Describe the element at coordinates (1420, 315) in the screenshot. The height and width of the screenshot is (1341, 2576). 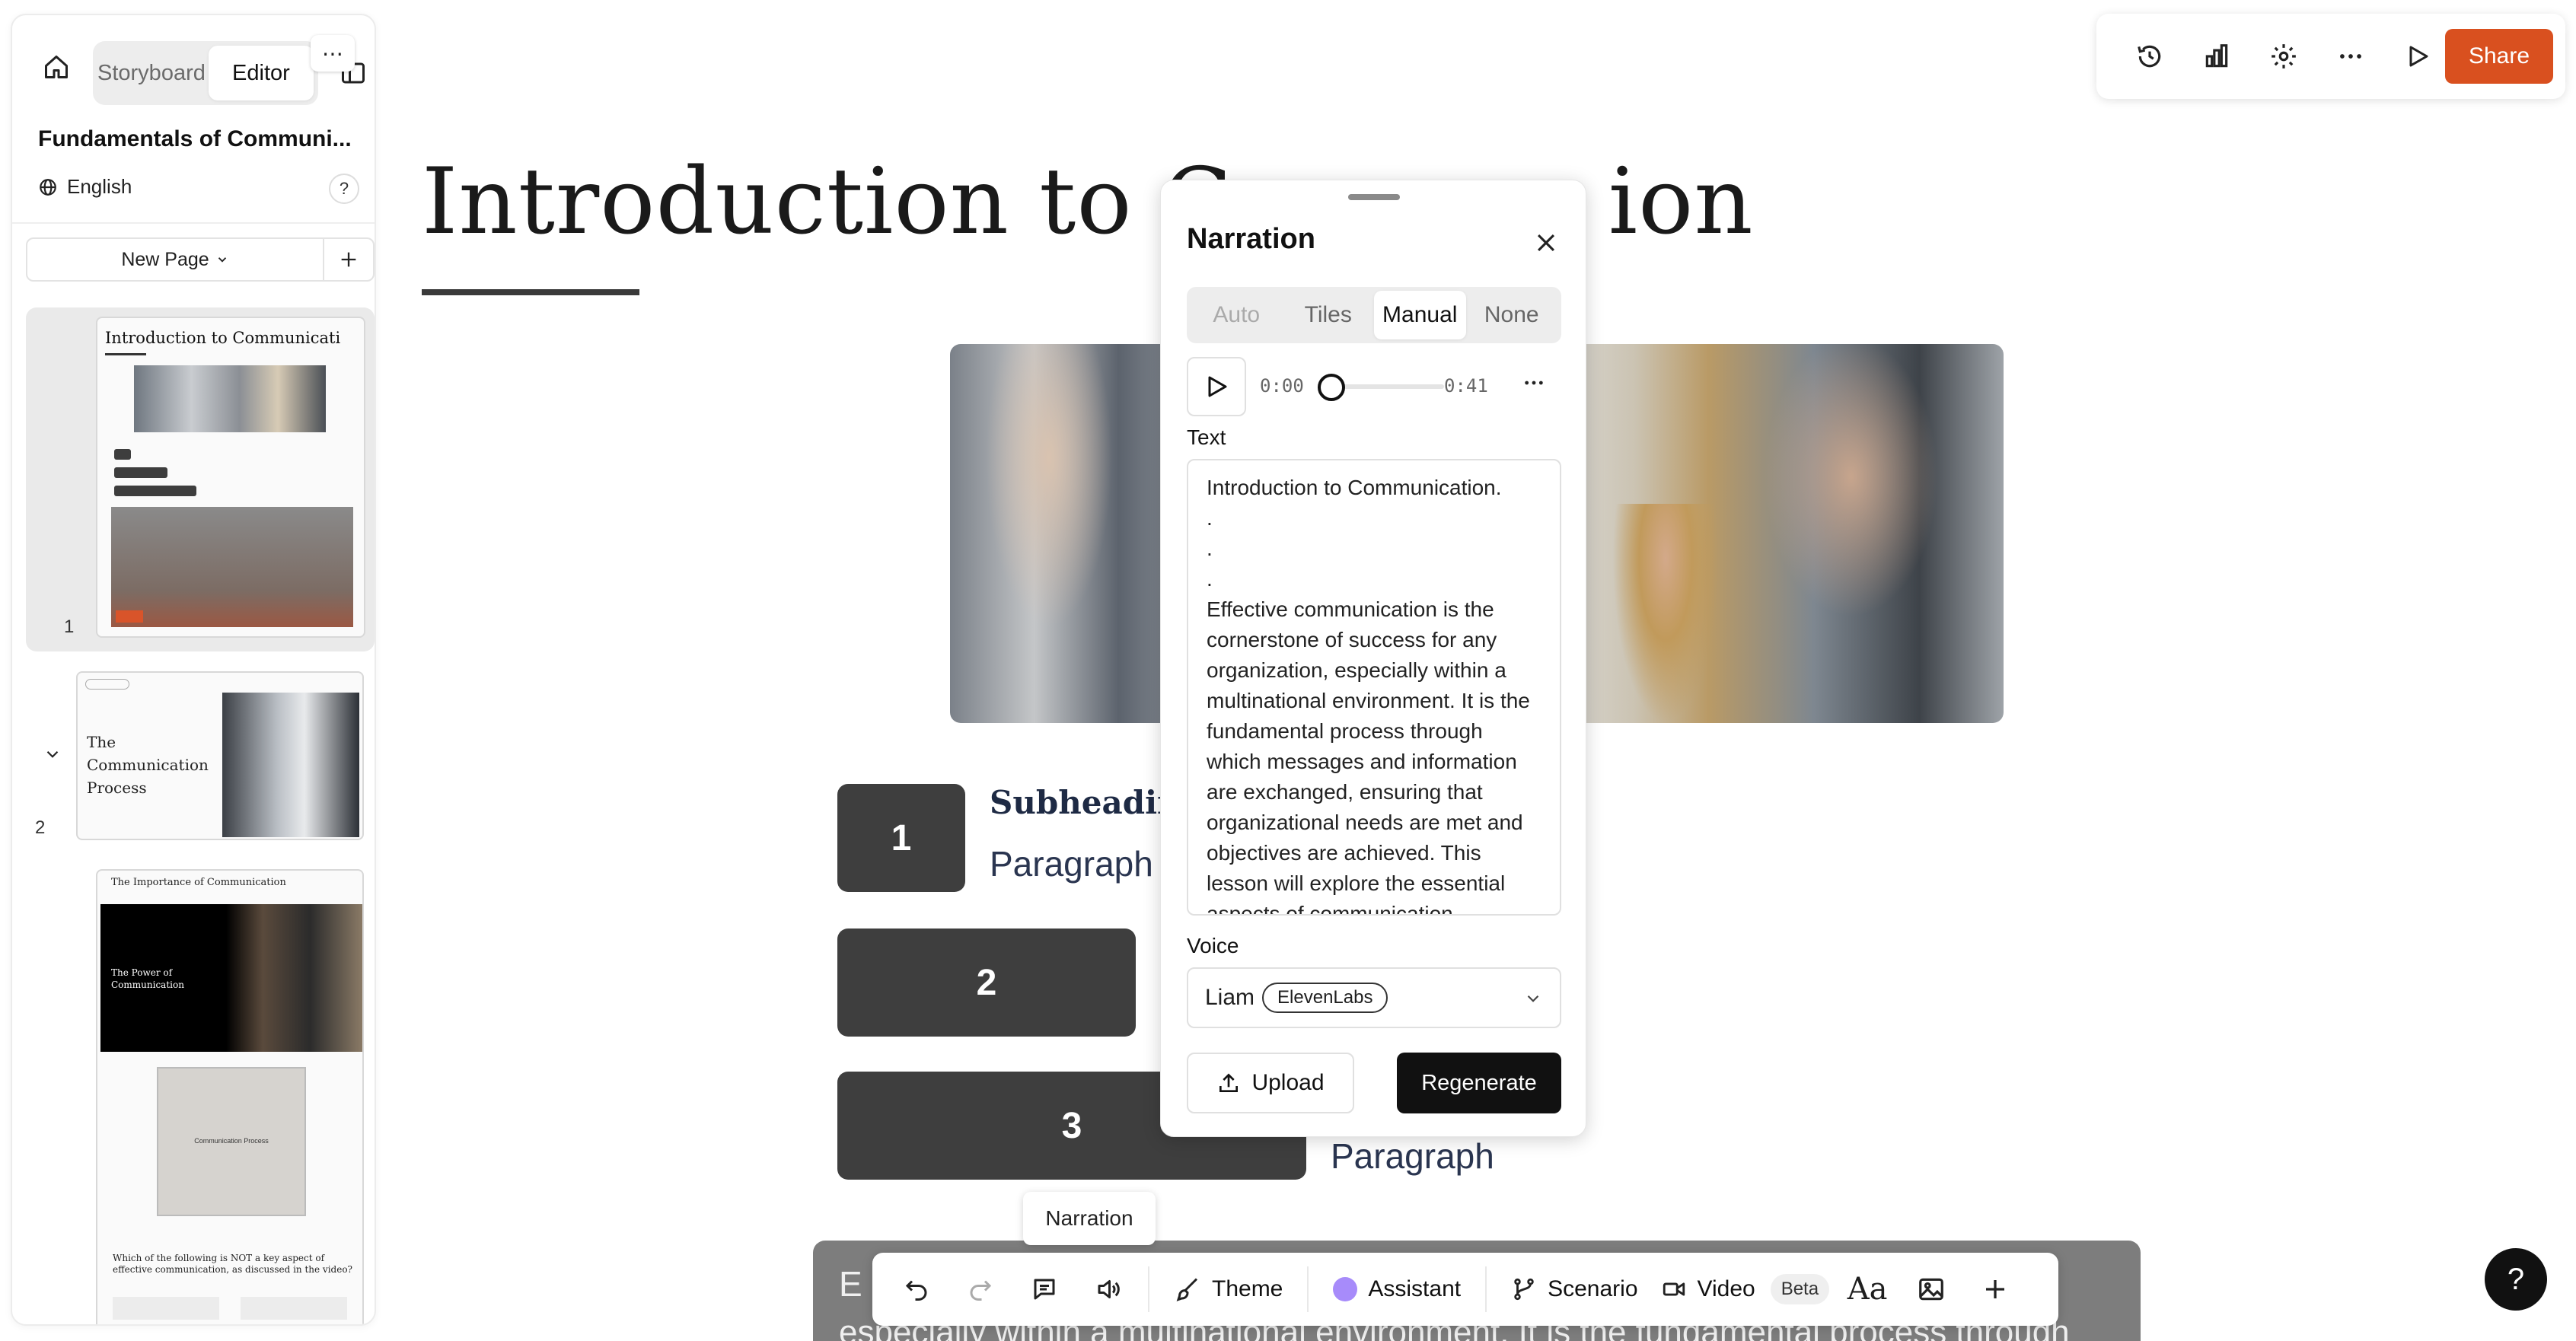
I see `tab-manual: Manual` at that location.